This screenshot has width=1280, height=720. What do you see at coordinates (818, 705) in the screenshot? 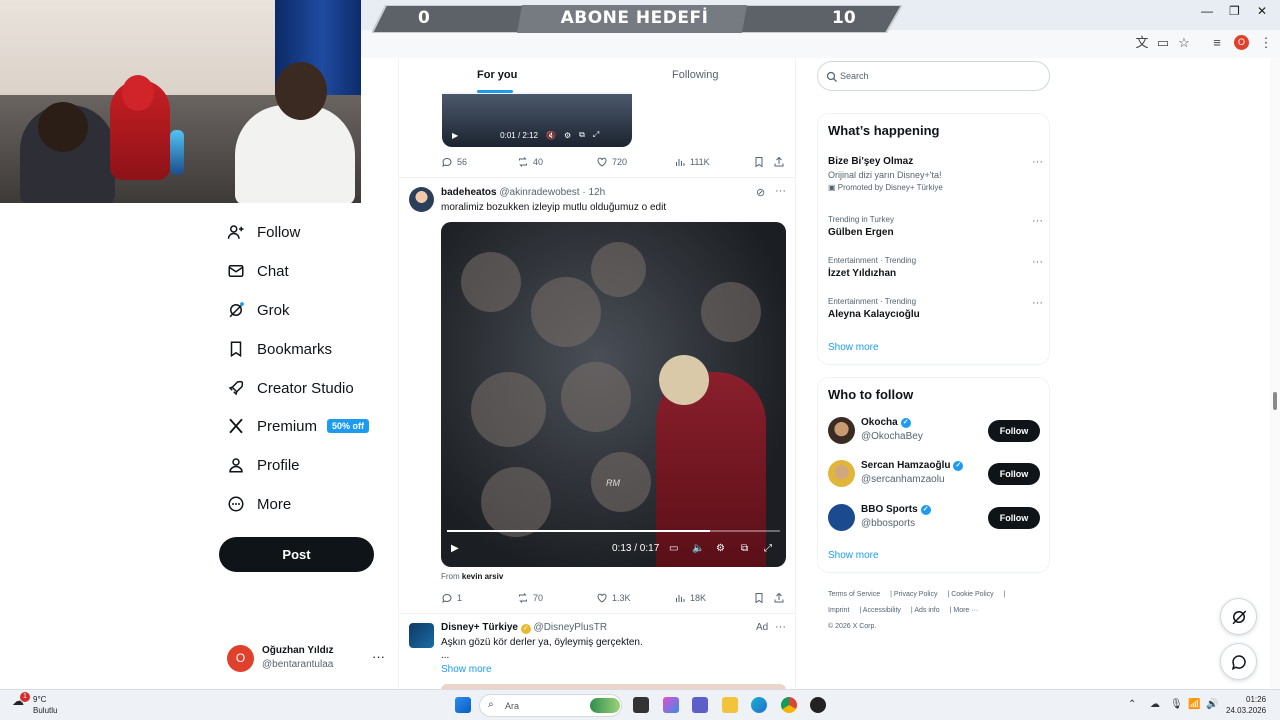
I see `obs-icon` at bounding box center [818, 705].